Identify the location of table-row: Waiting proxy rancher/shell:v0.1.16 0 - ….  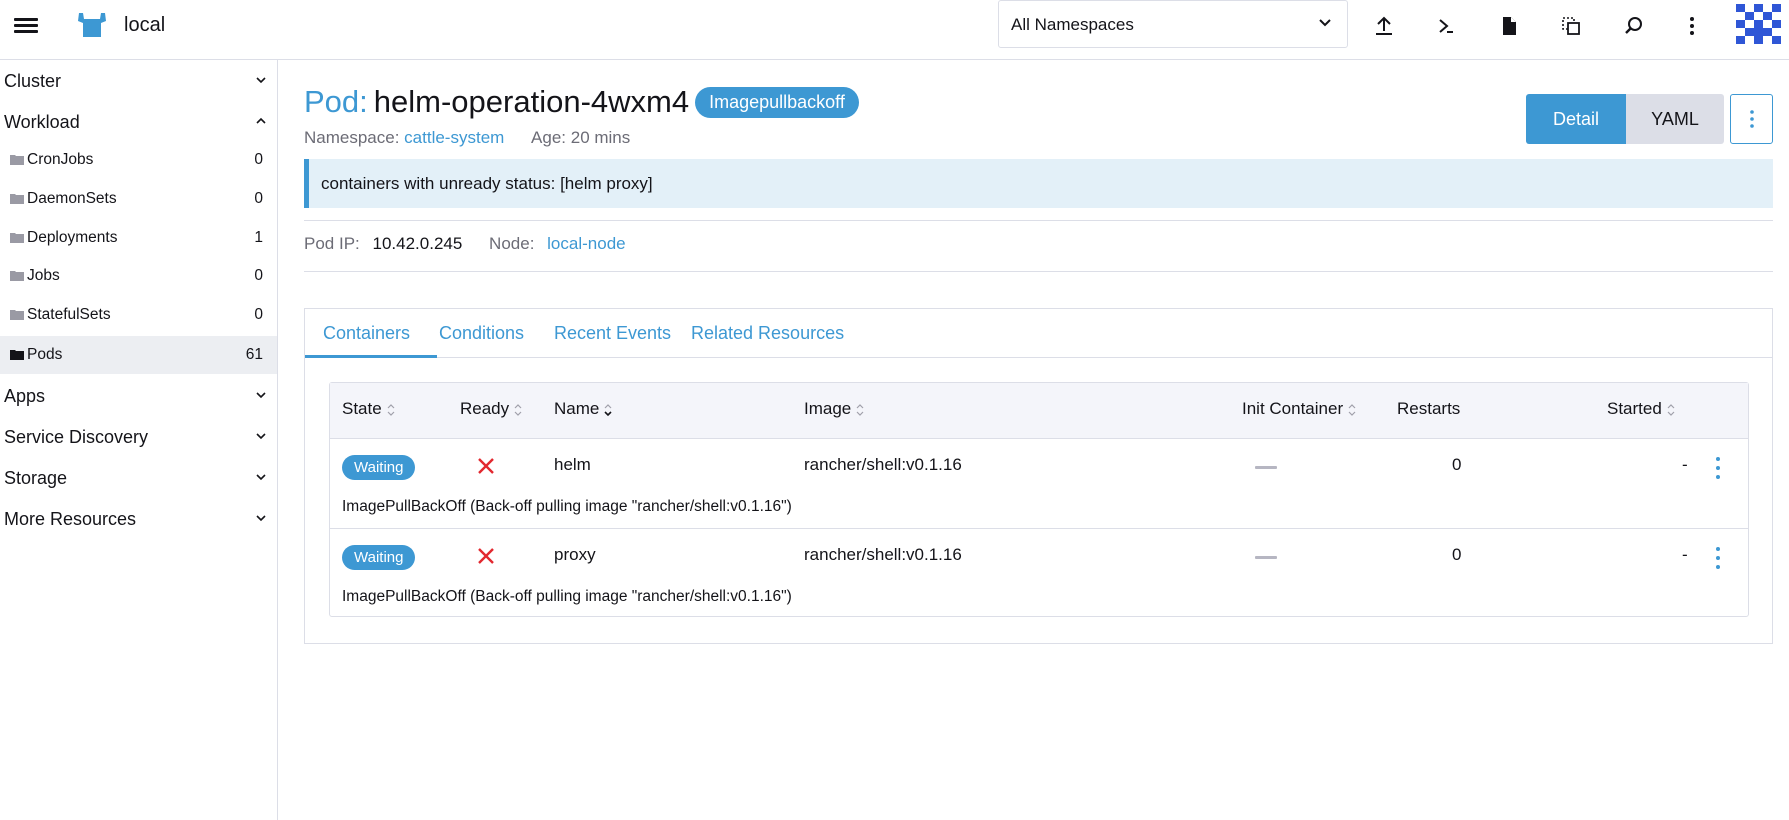
(1039, 572).